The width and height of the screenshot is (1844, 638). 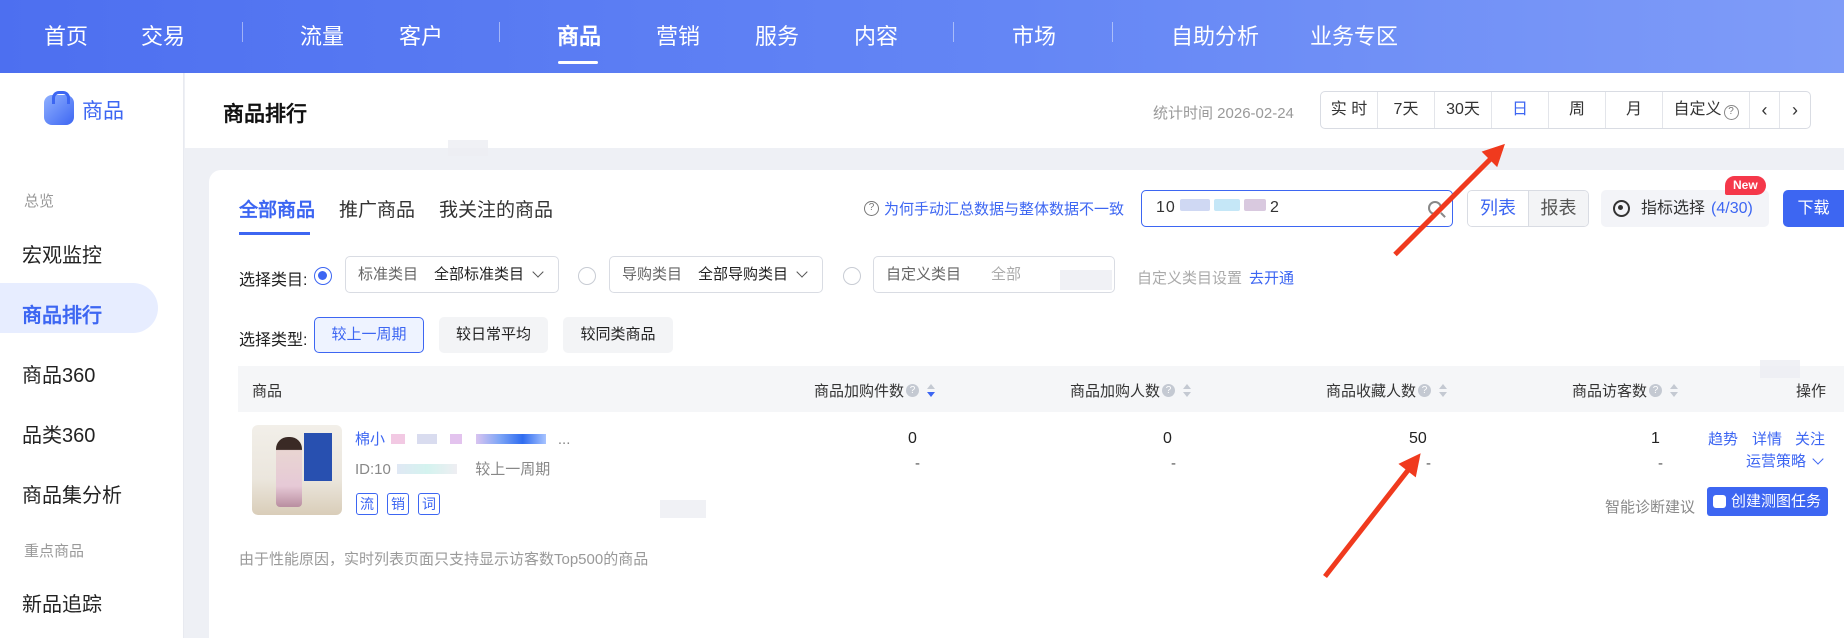 I want to click on operation-strategy-dropdown: 运营策略, so click(x=1785, y=460).